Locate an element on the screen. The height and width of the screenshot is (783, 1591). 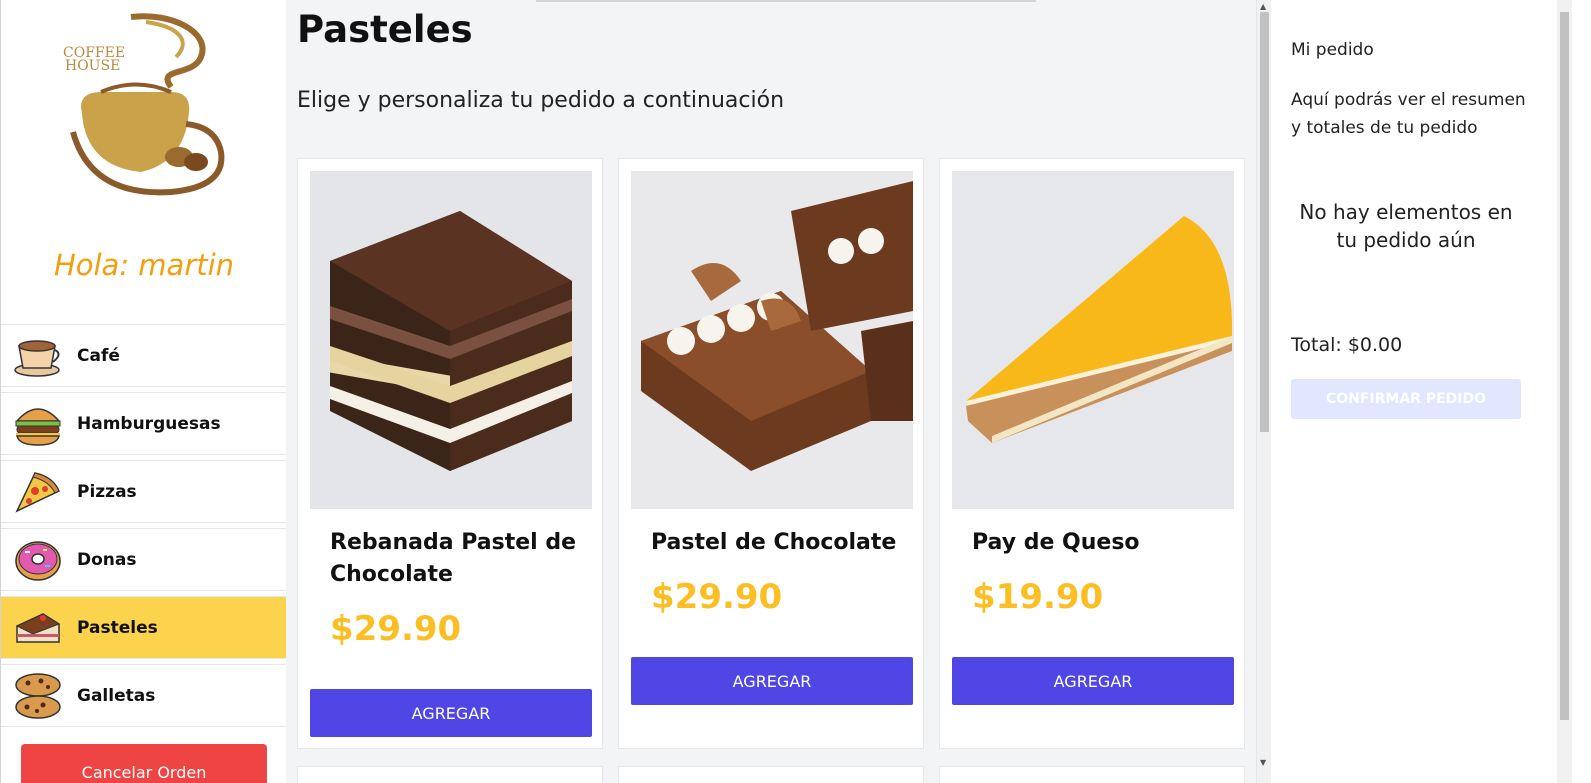
category-label: Pasteles is located at coordinates (117, 627).